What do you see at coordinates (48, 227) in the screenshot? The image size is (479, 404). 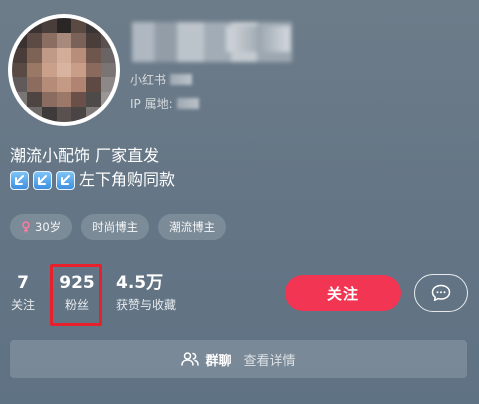 I see `tag-age-label: 30岁` at bounding box center [48, 227].